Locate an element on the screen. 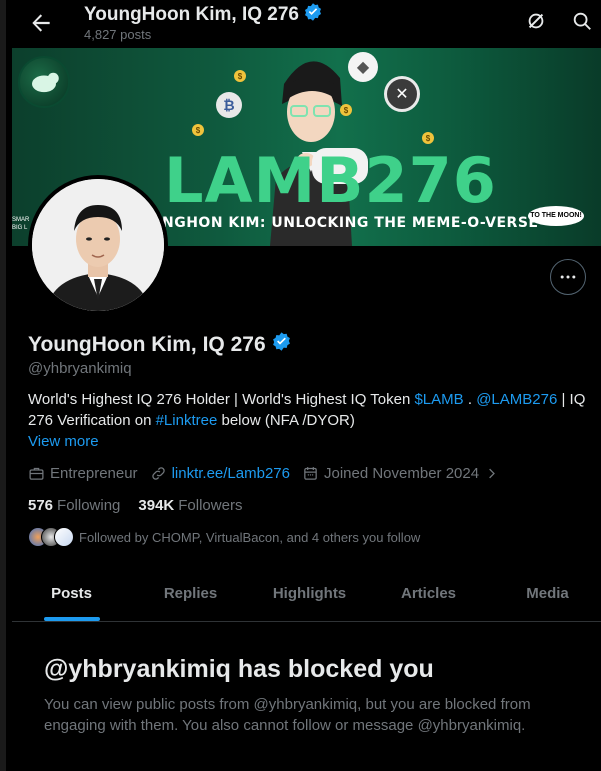 This screenshot has width=601, height=771. tab-label: Posts is located at coordinates (71, 593).